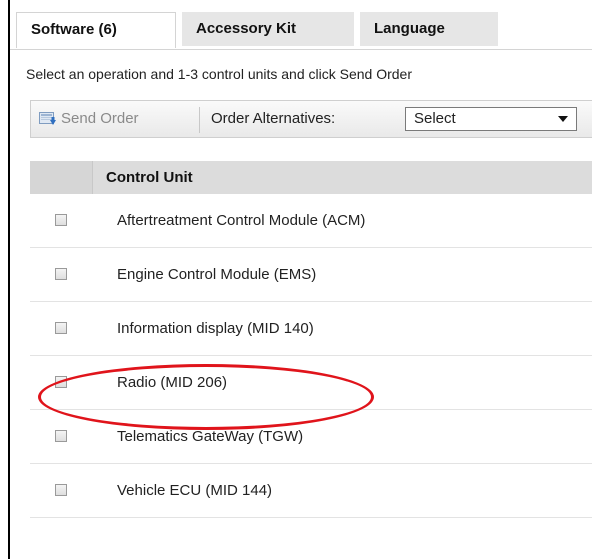 This screenshot has height=559, width=592. I want to click on control-unit-name: Telematics GateWay (TGW), so click(210, 436).